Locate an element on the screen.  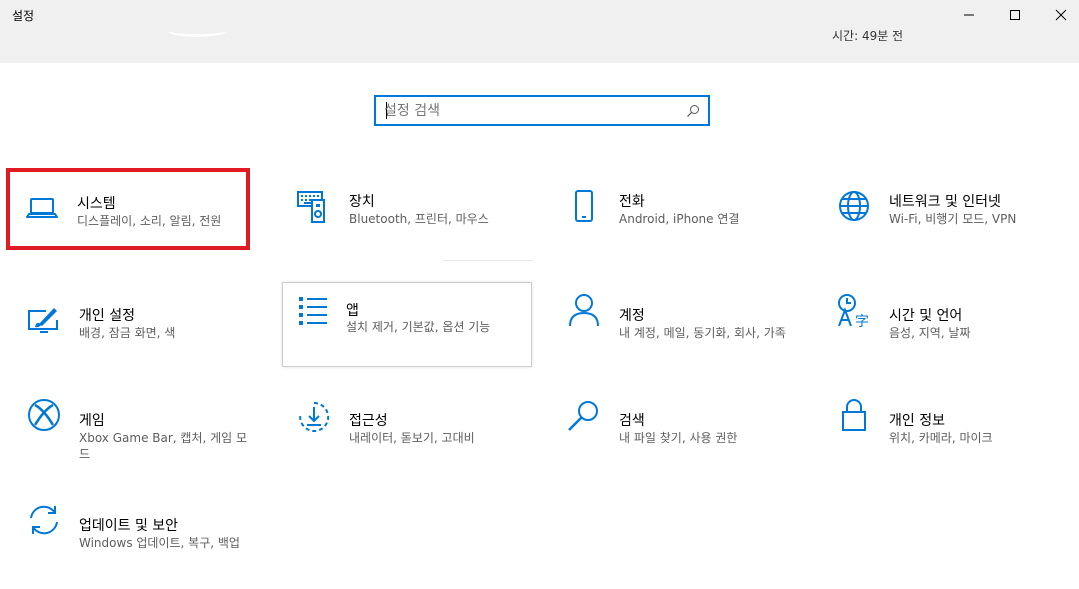
tile-accessibility-description: 내레이터, 돋보기, 고대비 is located at coordinates (412, 438).